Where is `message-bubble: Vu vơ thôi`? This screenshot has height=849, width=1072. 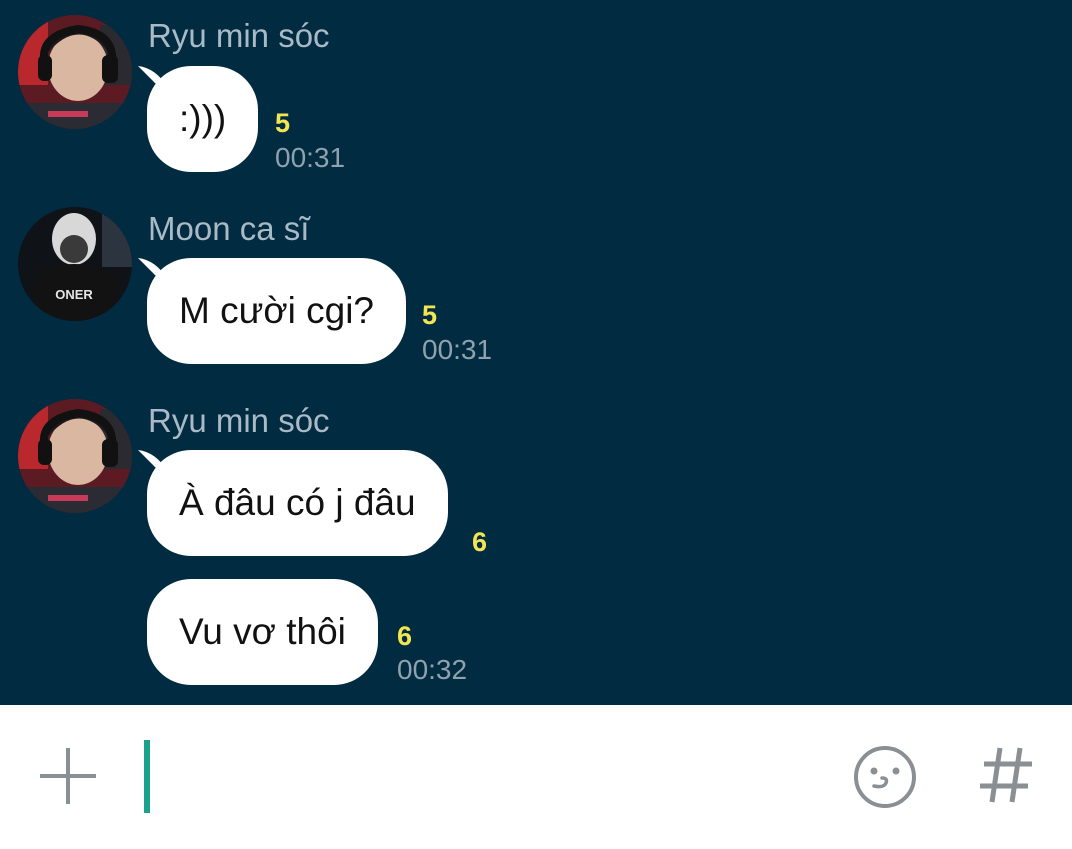 message-bubble: Vu vơ thôi is located at coordinates (262, 632).